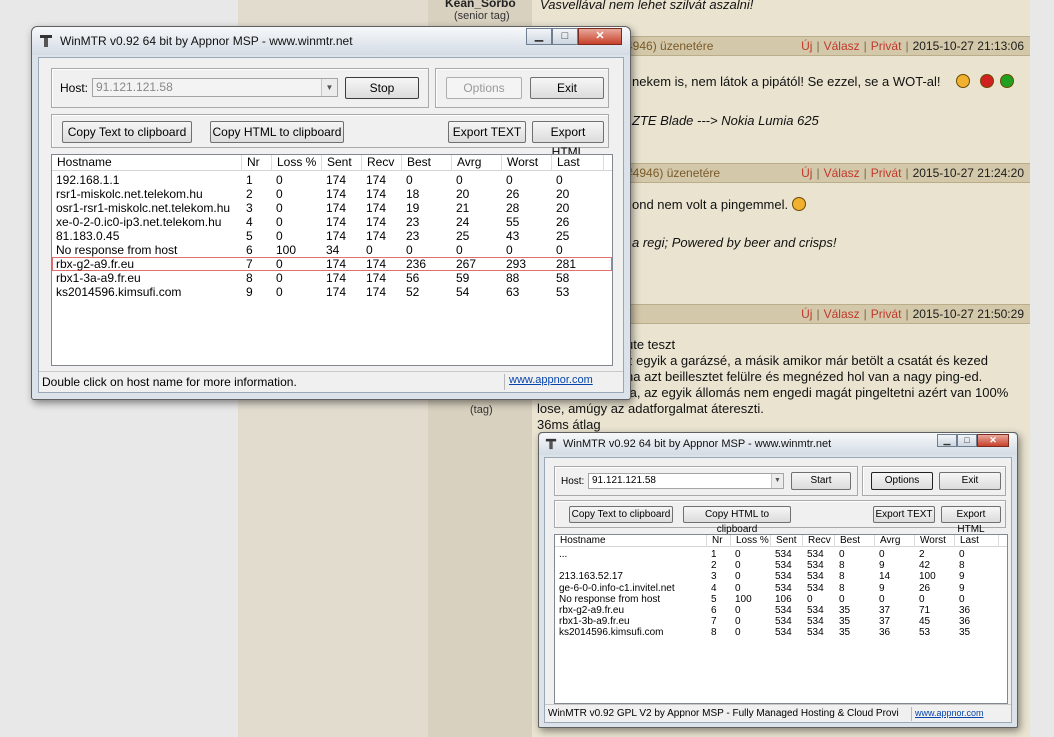  I want to click on cell-best: 18, so click(413, 194).